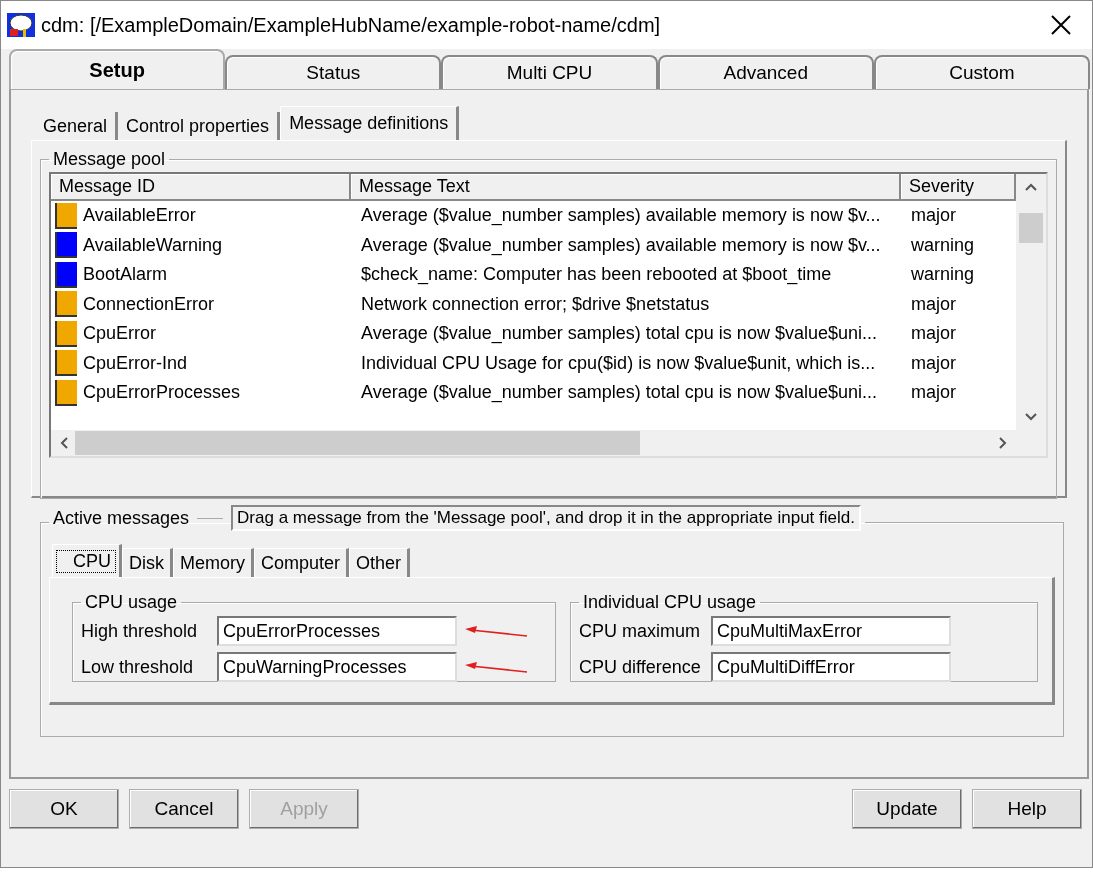 This screenshot has width=1093, height=872. I want to click on group-title: Message pool, so click(109, 159).